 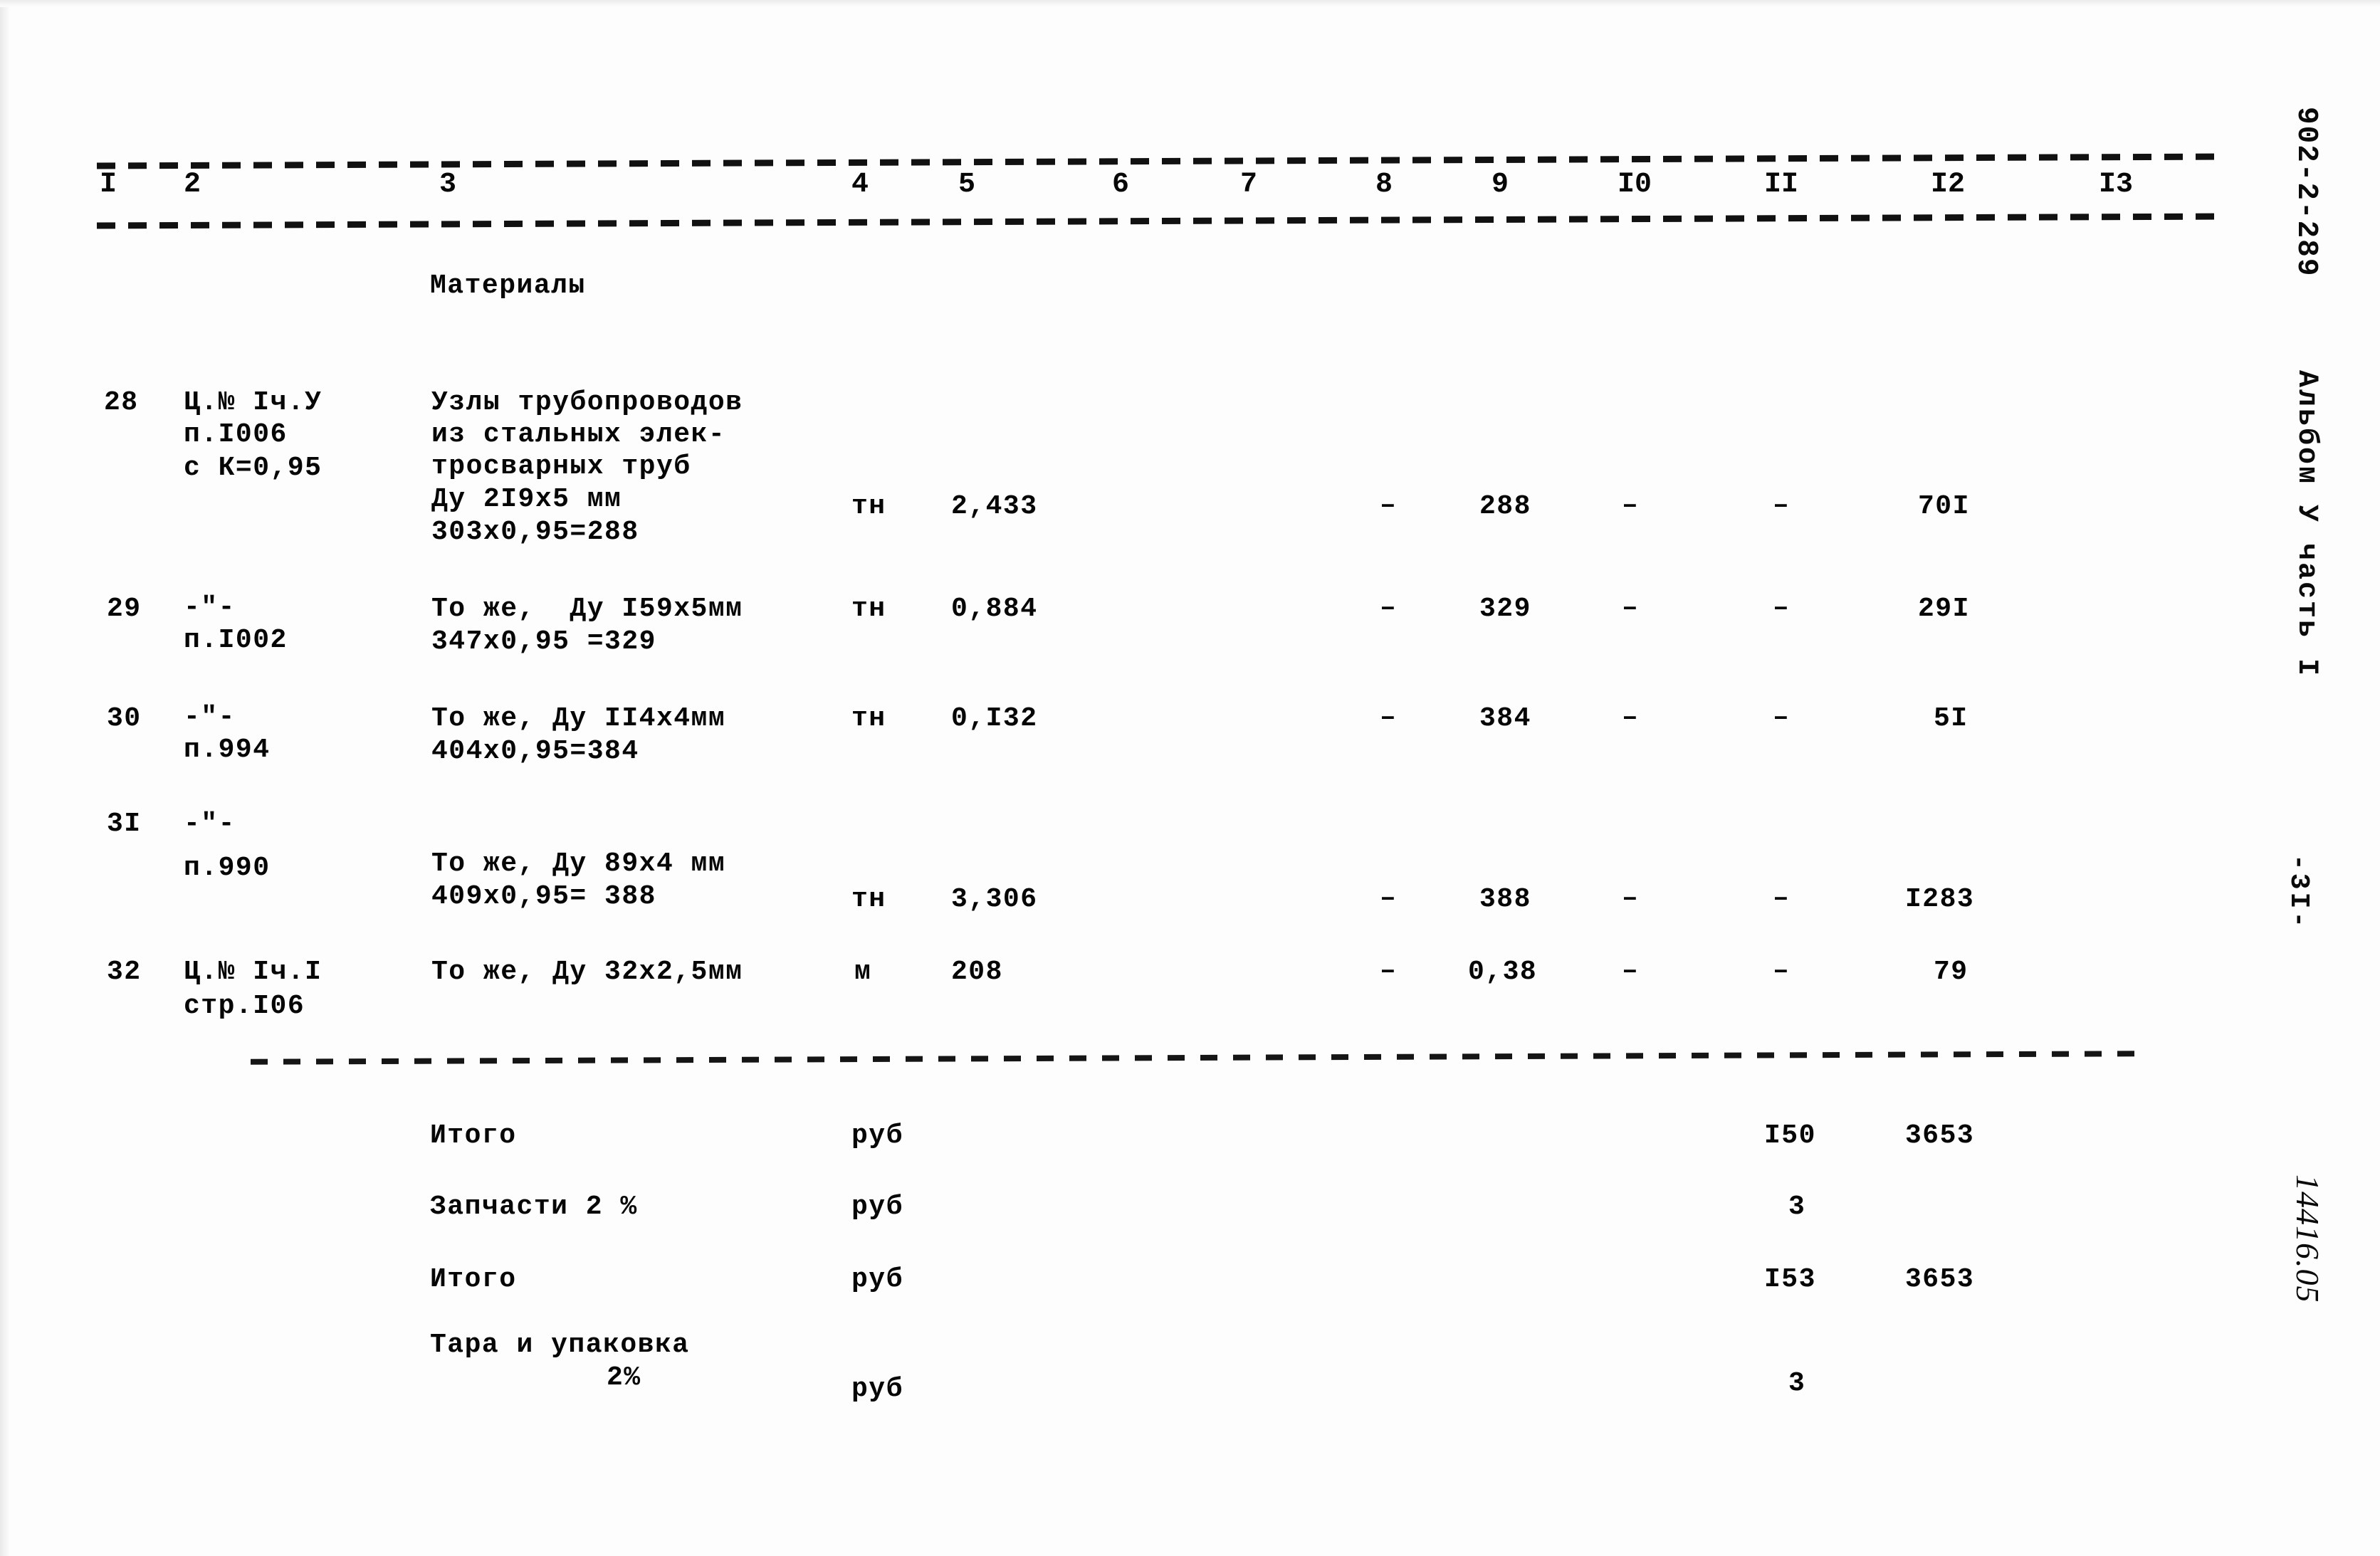 What do you see at coordinates (994, 899) in the screenshot?
I see `row-quantity: 3,306` at bounding box center [994, 899].